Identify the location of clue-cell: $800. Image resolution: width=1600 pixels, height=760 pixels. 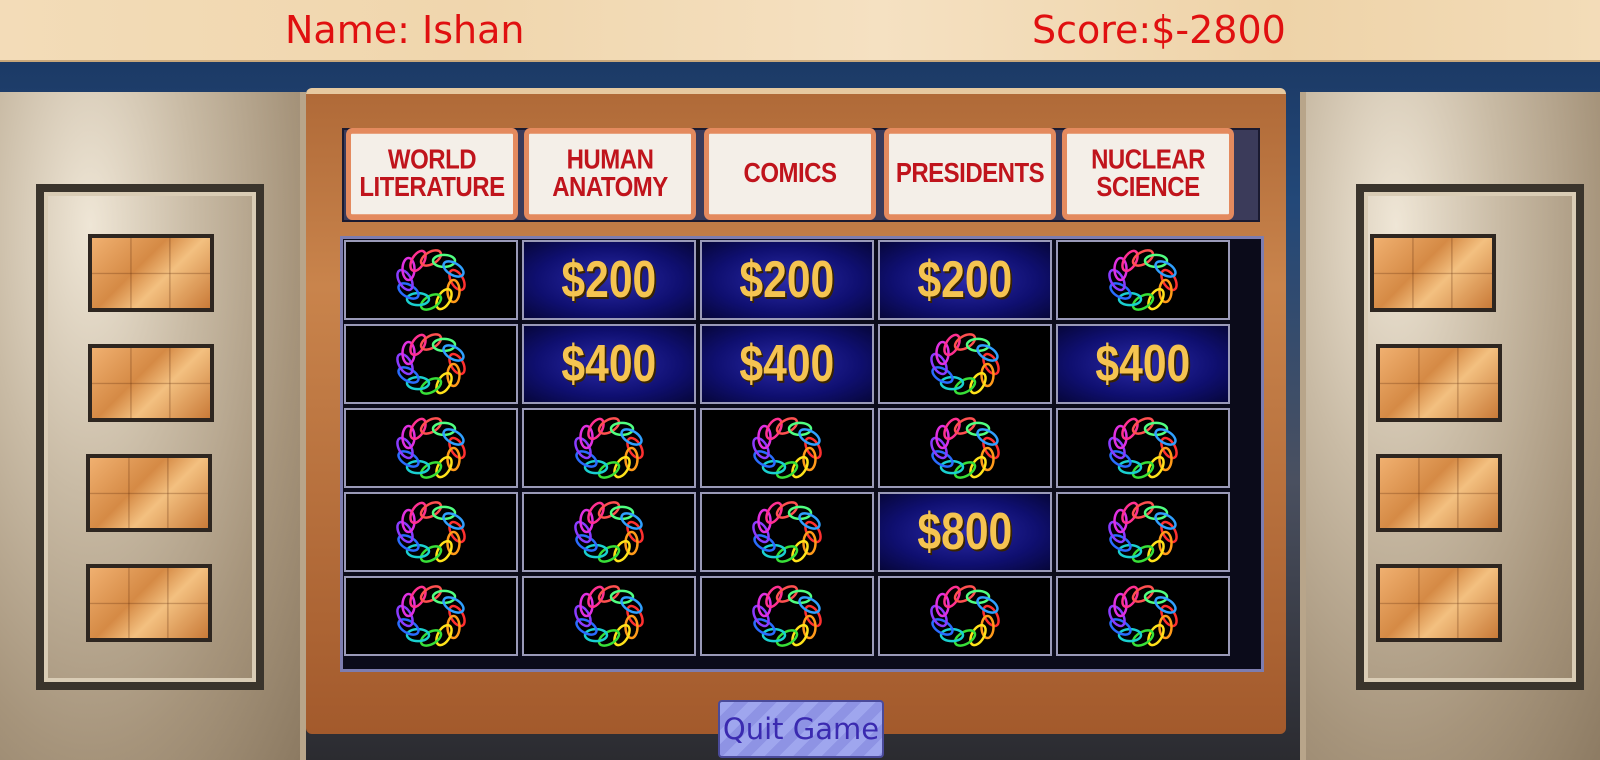
(965, 532).